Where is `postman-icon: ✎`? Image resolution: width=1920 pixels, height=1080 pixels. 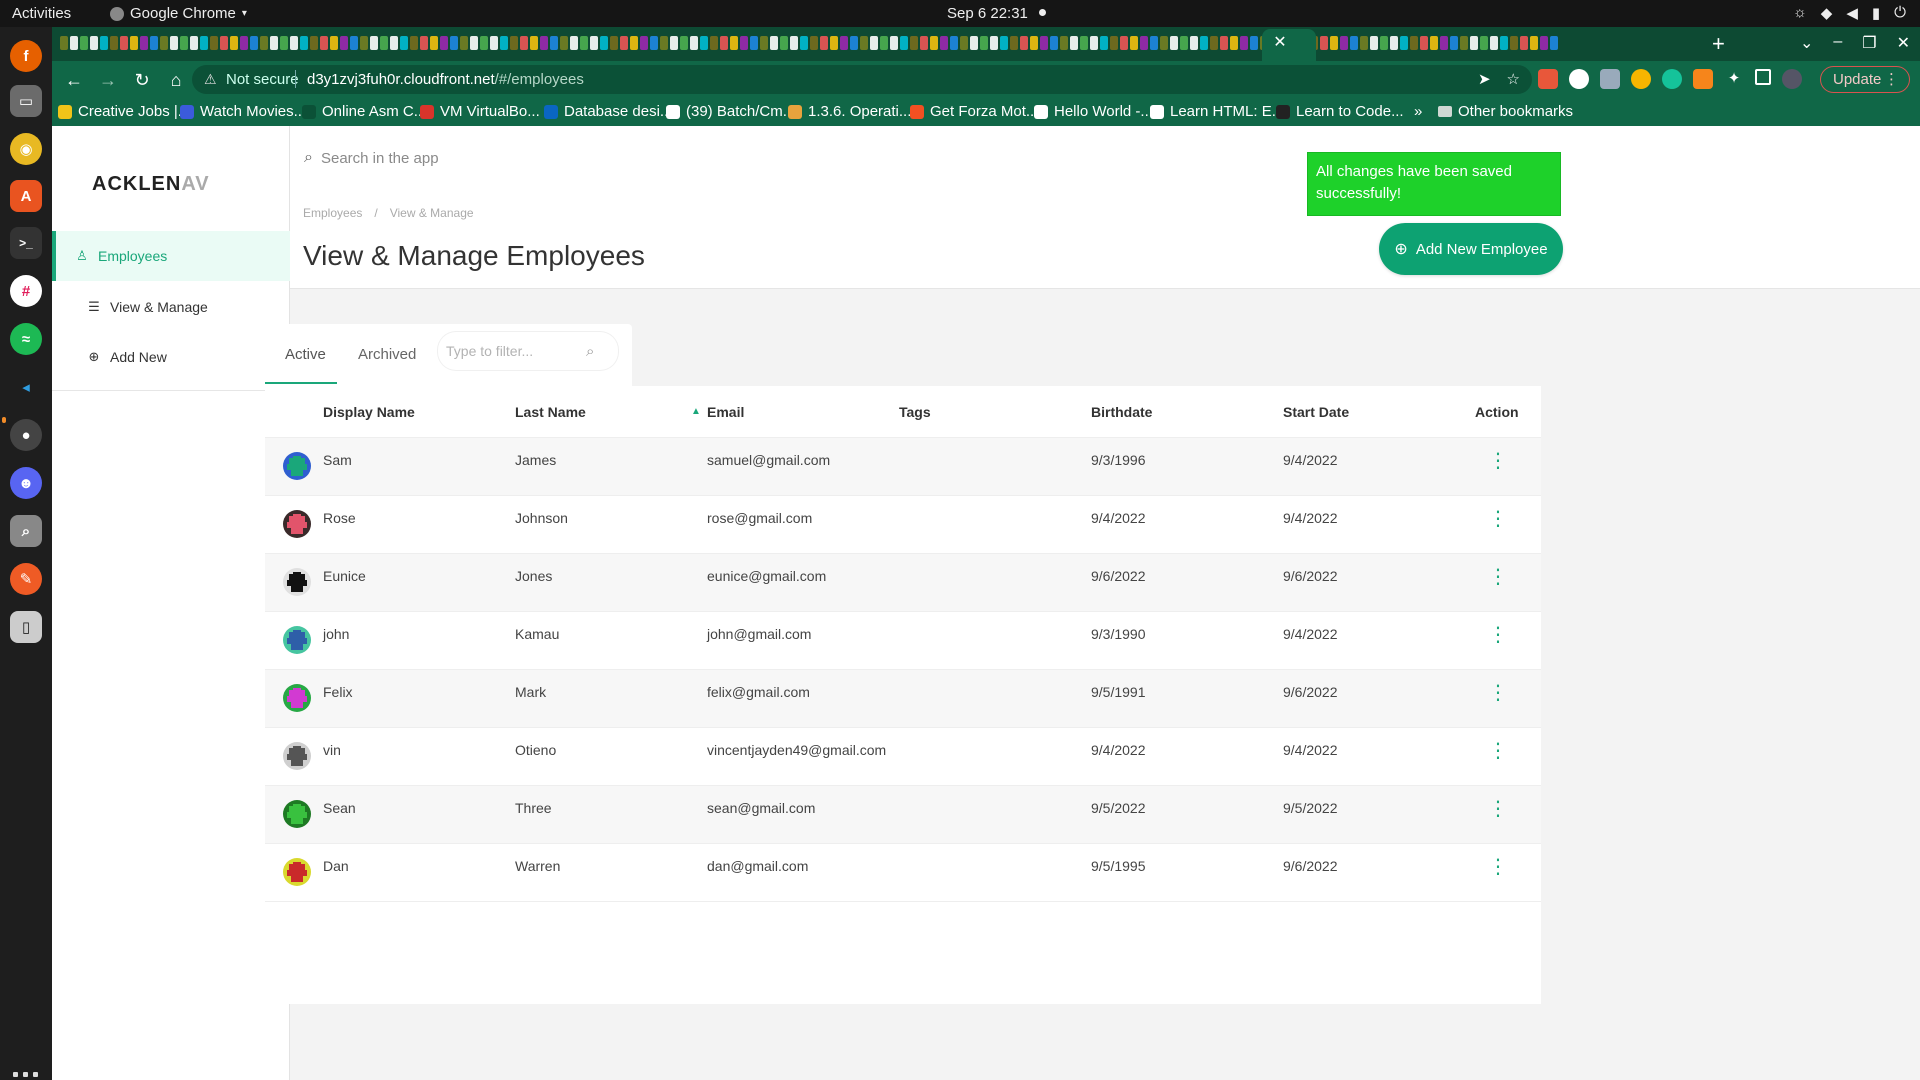 postman-icon: ✎ is located at coordinates (26, 579).